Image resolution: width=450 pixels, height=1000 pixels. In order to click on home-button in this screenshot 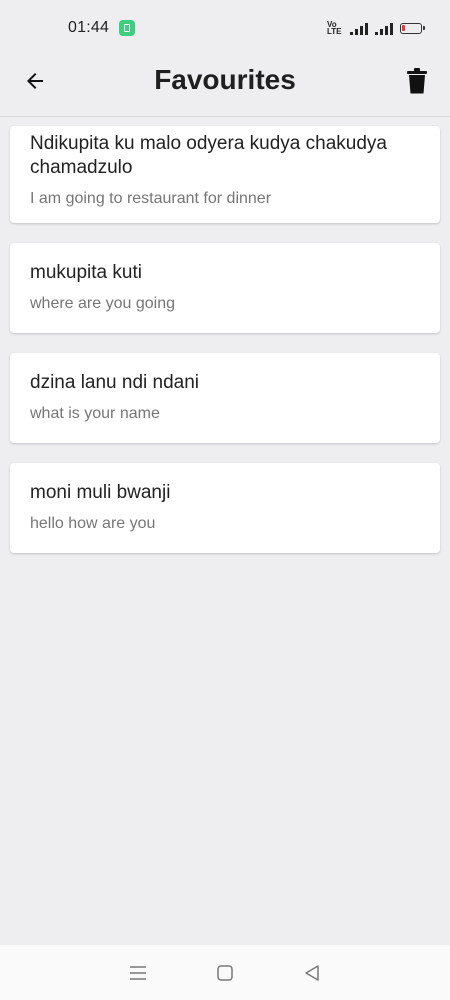, I will do `click(225, 973)`.